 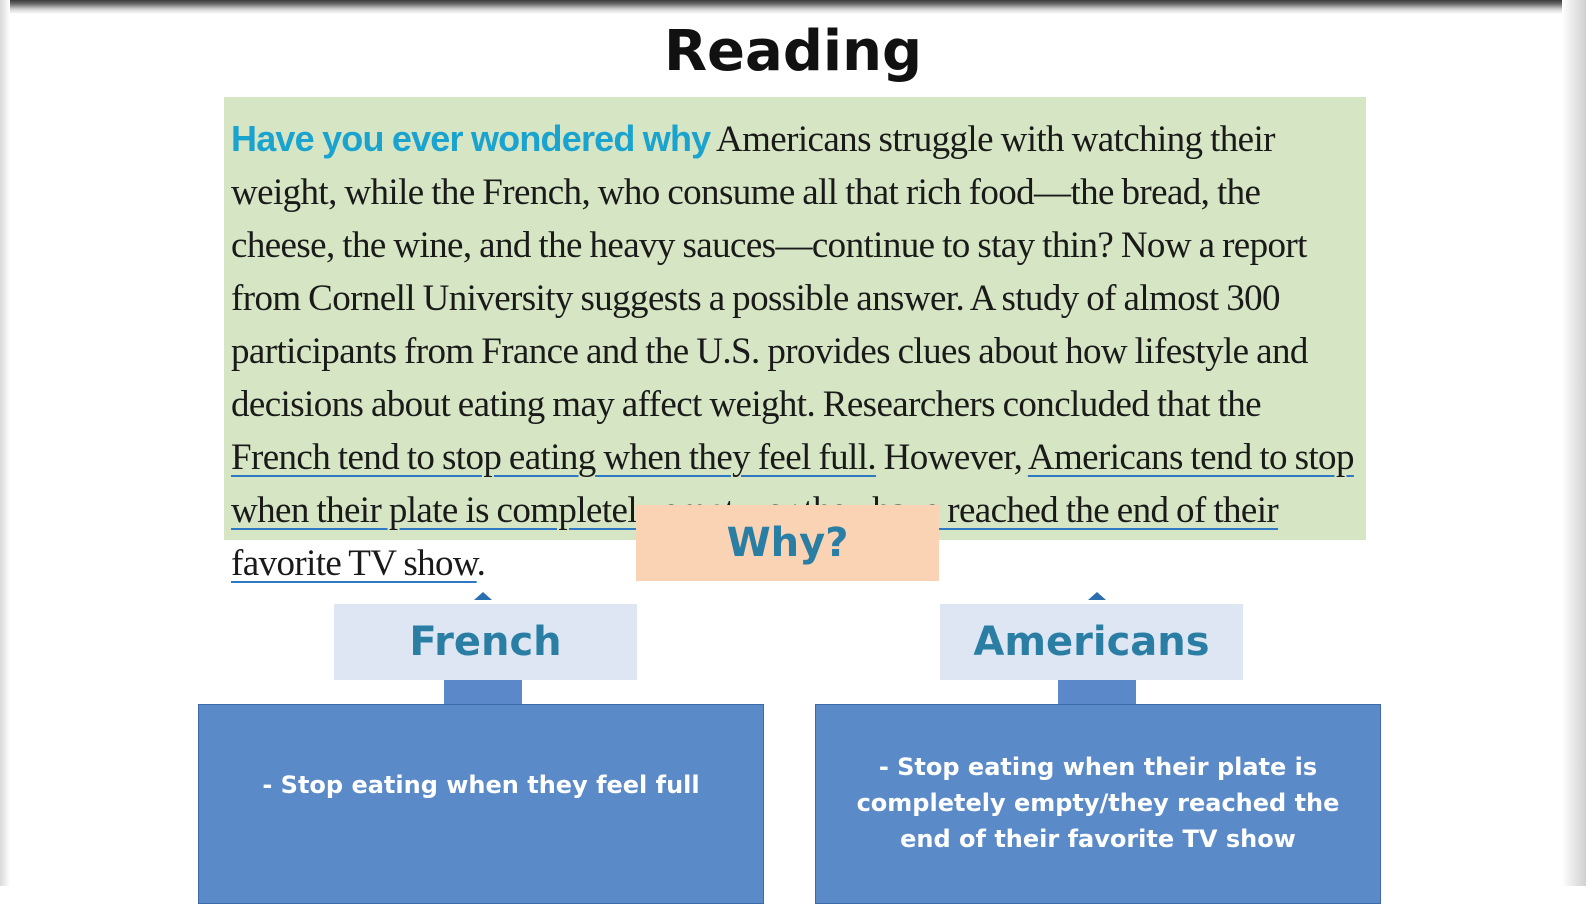 What do you see at coordinates (471, 138) in the screenshot?
I see `passage-lead: Have you ever wondered why` at bounding box center [471, 138].